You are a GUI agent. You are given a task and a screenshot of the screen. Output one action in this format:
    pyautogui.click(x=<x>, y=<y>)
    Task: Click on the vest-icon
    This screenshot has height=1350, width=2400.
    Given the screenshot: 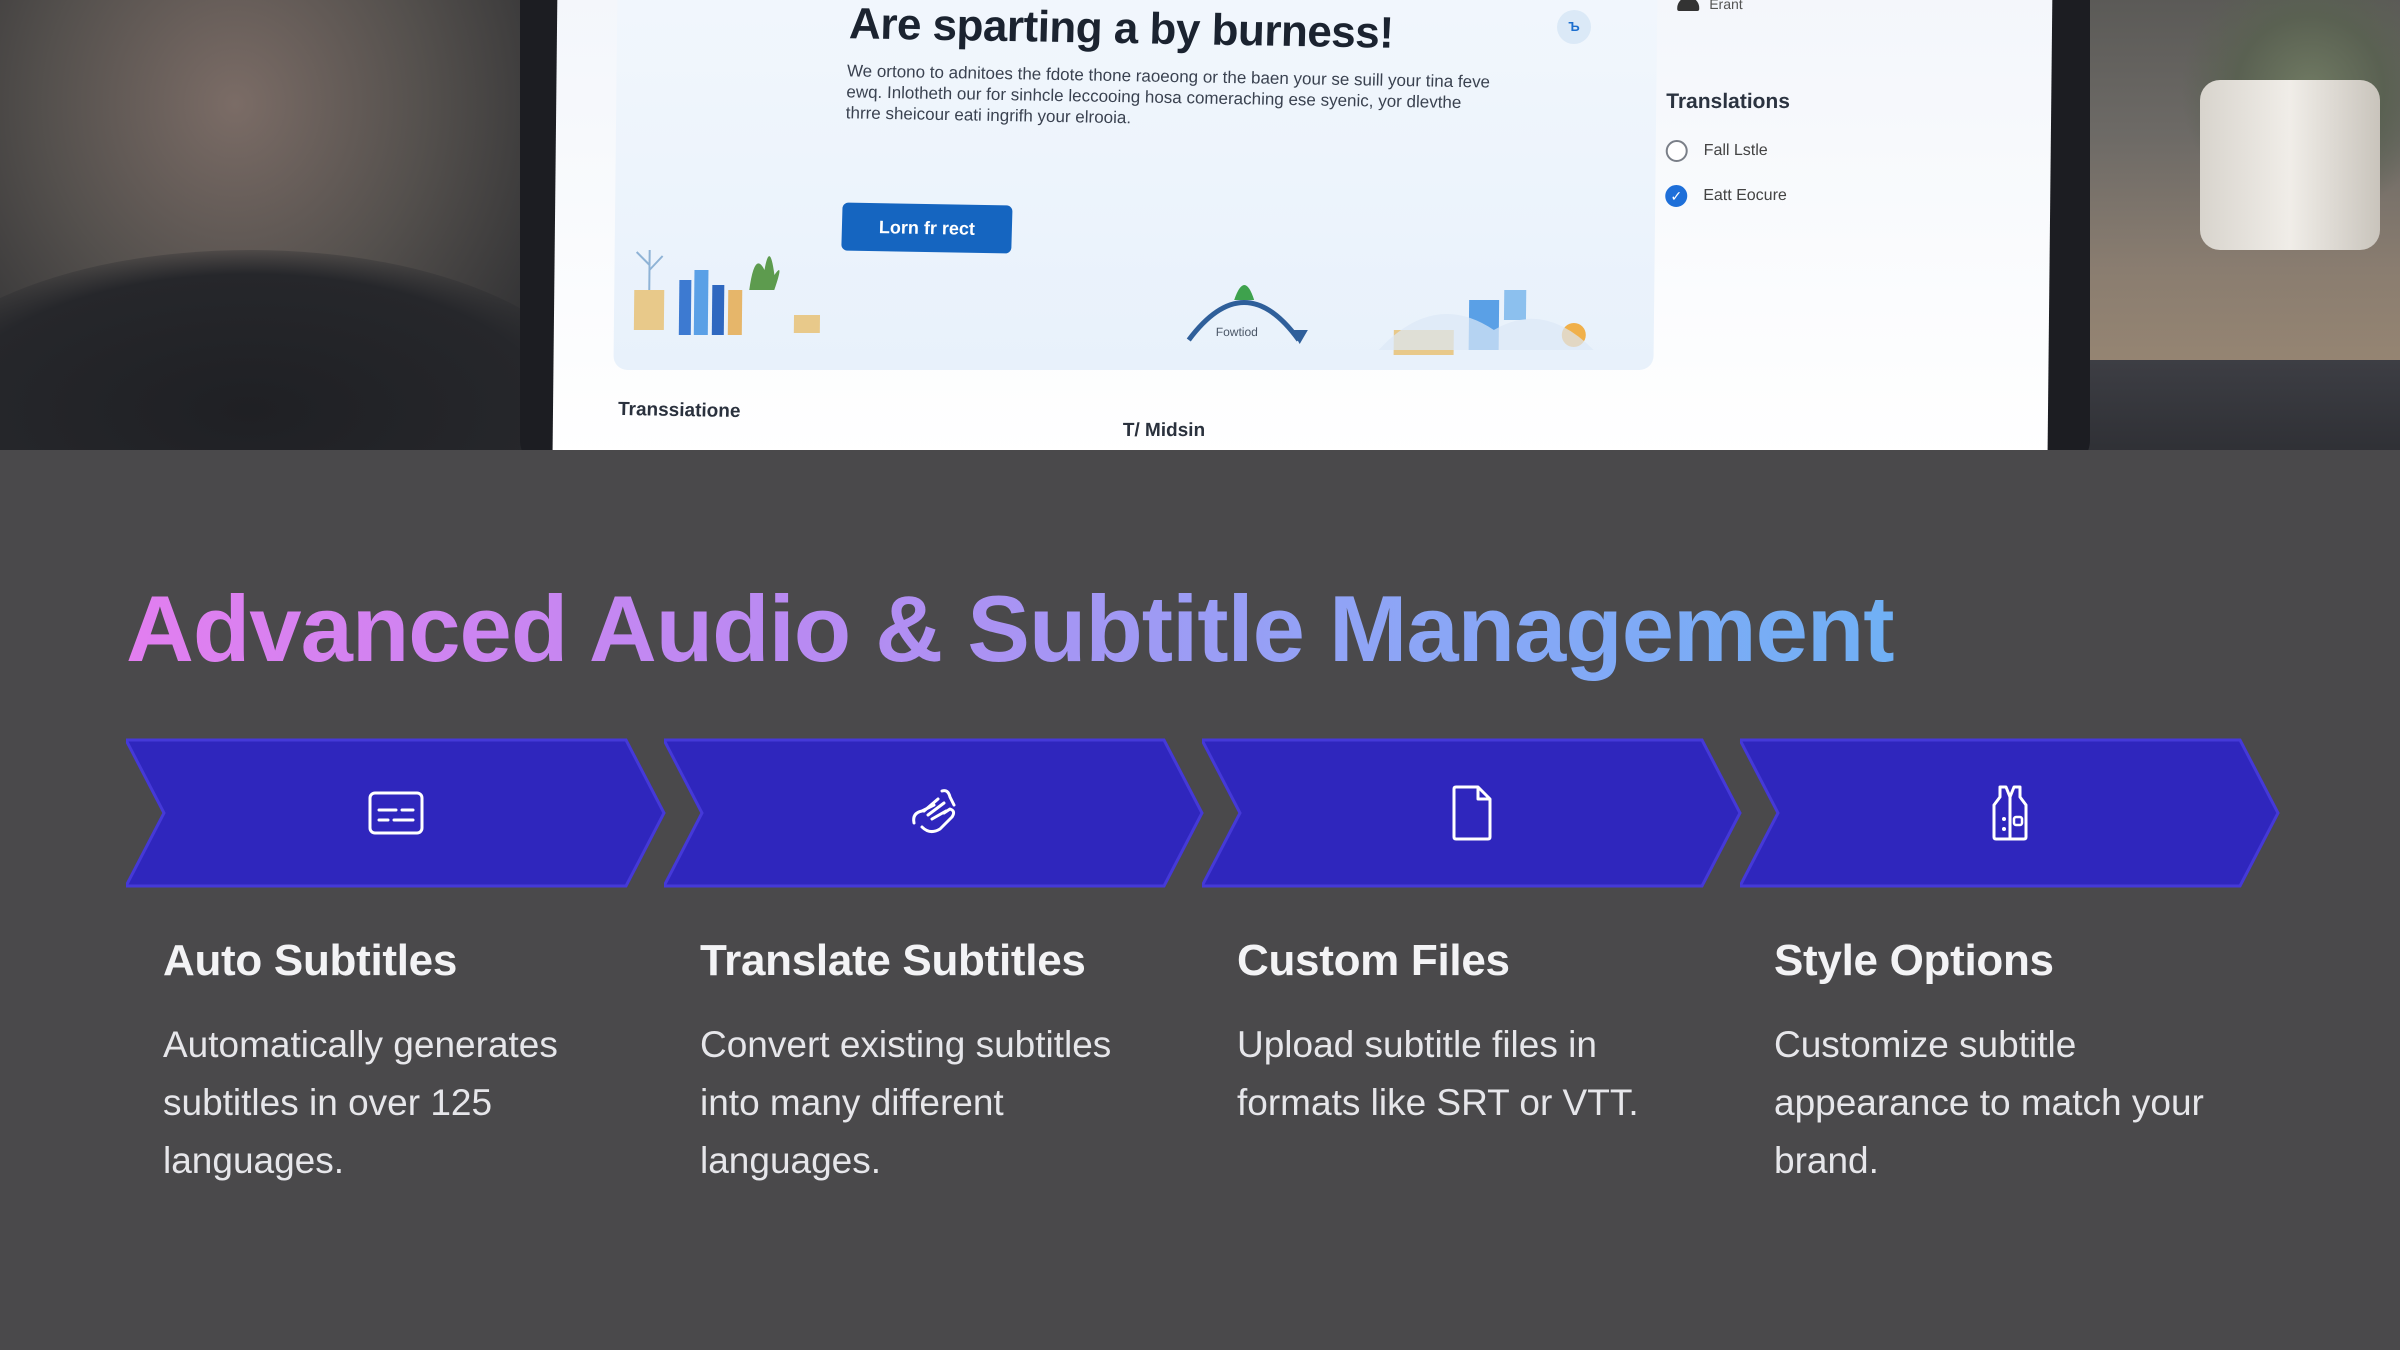 What is the action you would take?
    pyautogui.click(x=2010, y=813)
    